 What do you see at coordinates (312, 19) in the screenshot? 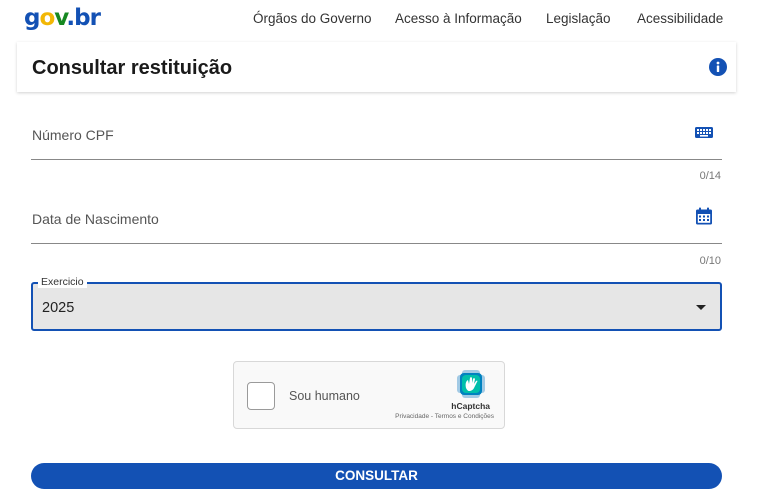
I see `nav-link-orgaos: Órgãos do Governo` at bounding box center [312, 19].